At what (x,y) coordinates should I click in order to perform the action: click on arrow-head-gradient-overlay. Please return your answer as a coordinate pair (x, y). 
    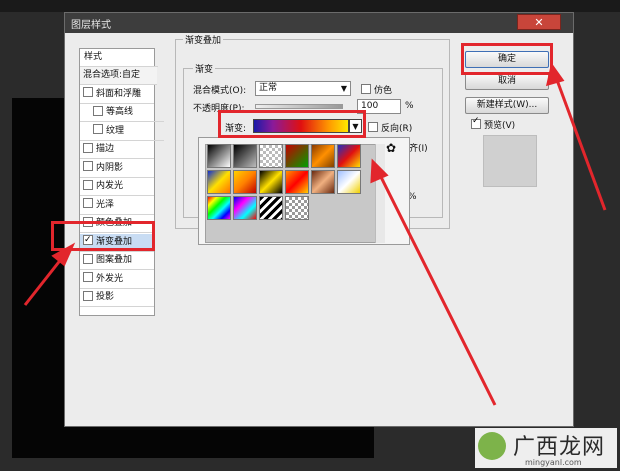
    Looking at the image, I should click on (63, 254).